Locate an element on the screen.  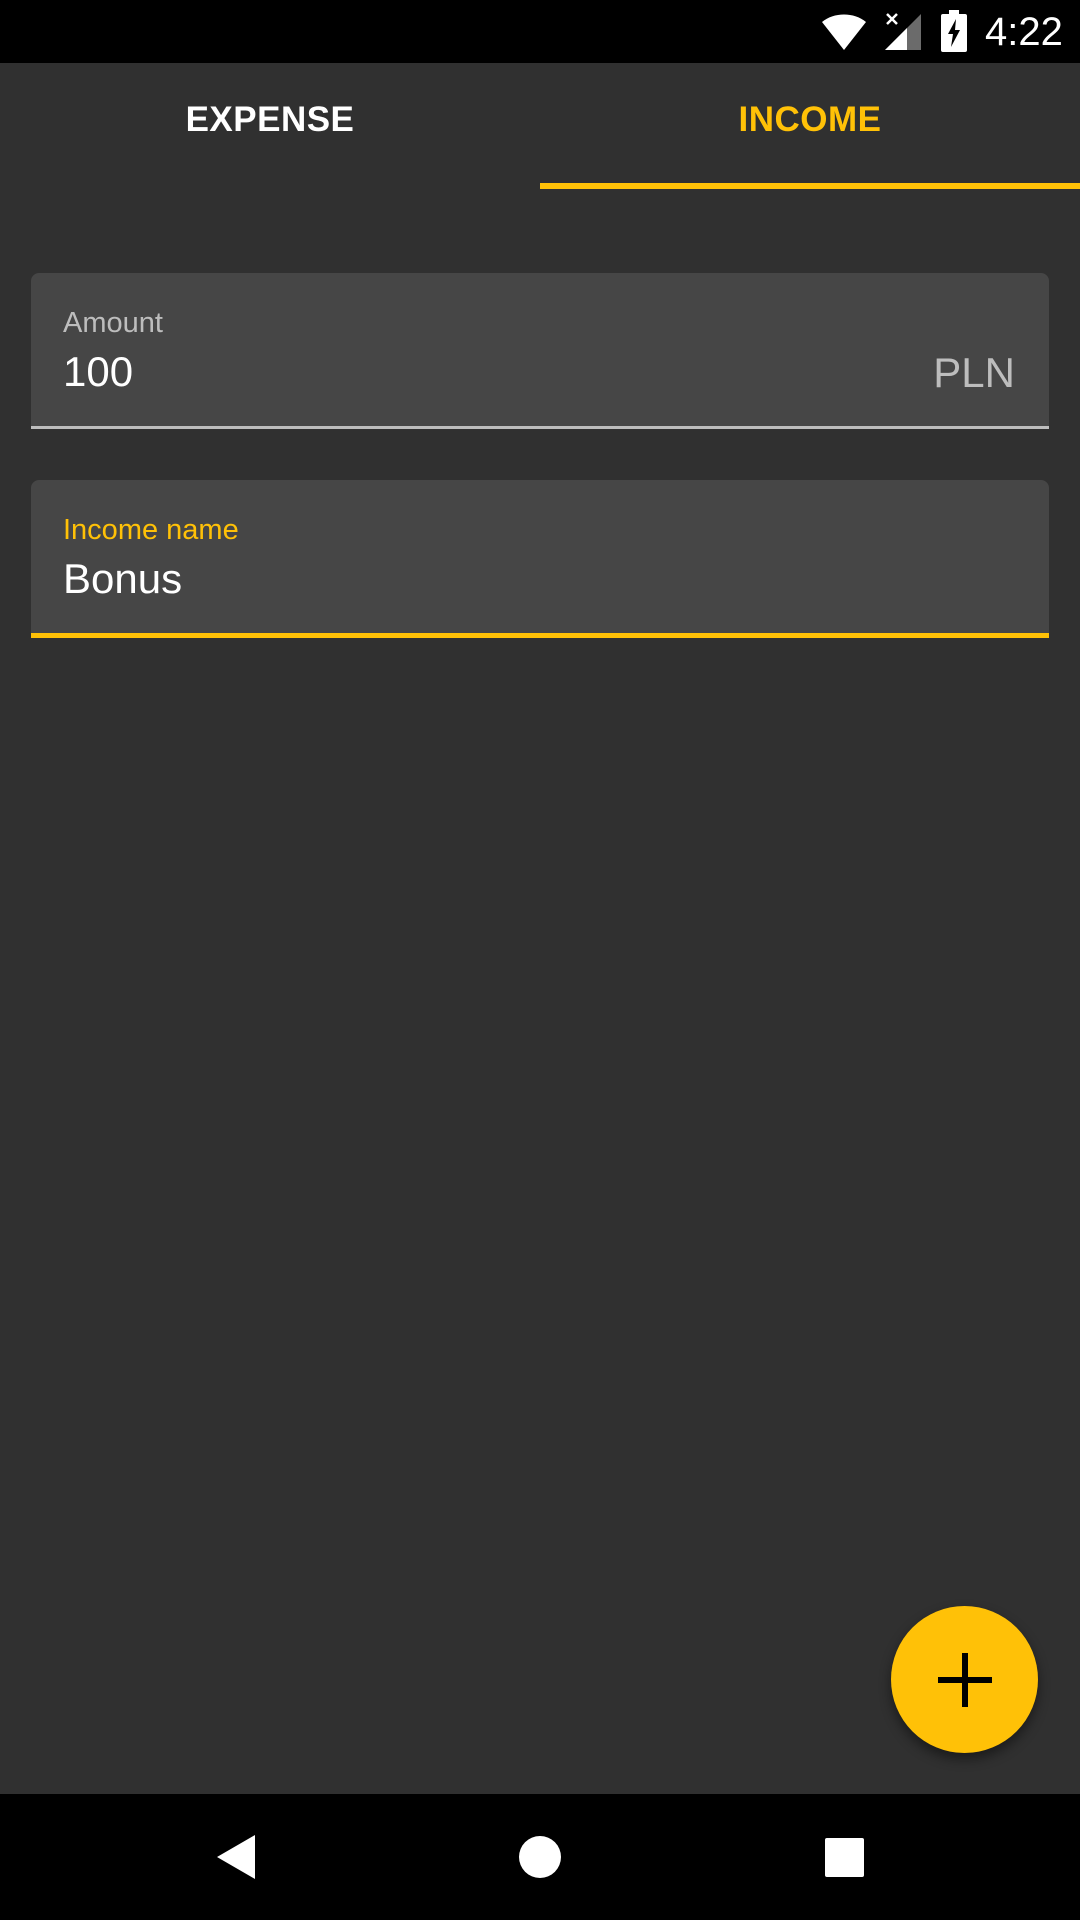
recents-button is located at coordinates (844, 1857).